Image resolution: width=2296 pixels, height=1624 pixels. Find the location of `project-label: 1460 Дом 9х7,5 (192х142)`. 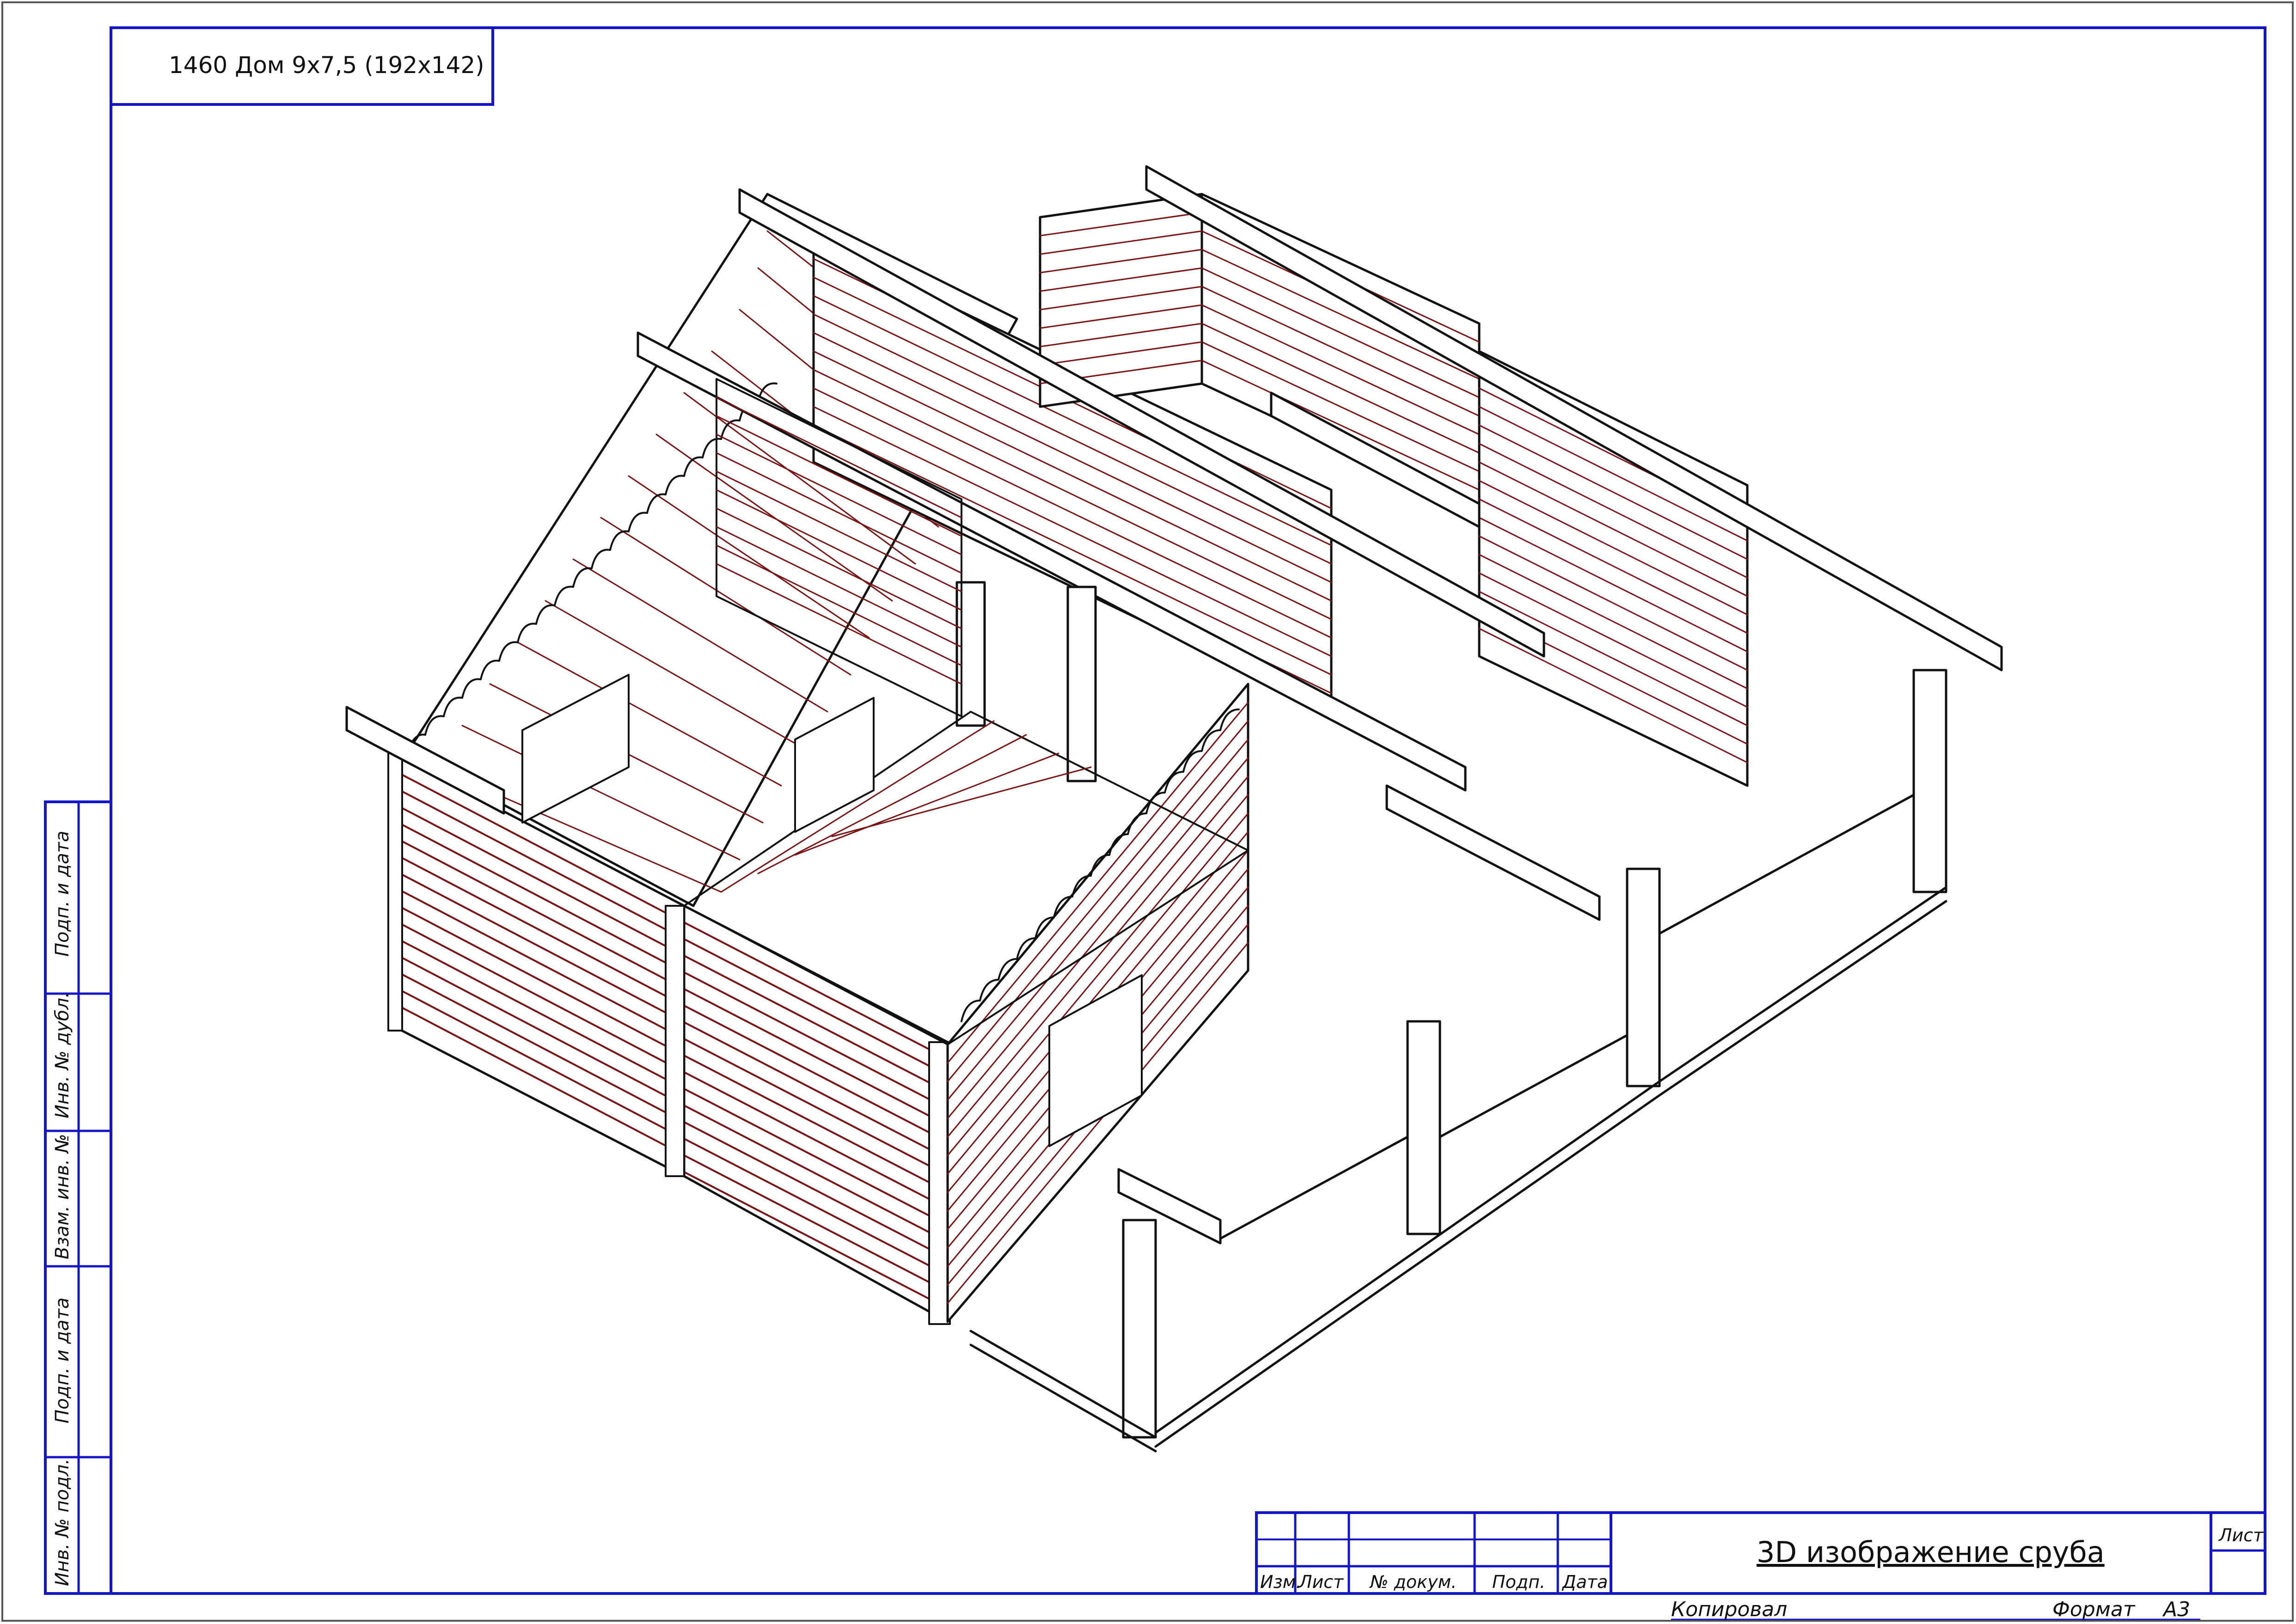

project-label: 1460 Дом 9х7,5 (192х142) is located at coordinates (326, 65).